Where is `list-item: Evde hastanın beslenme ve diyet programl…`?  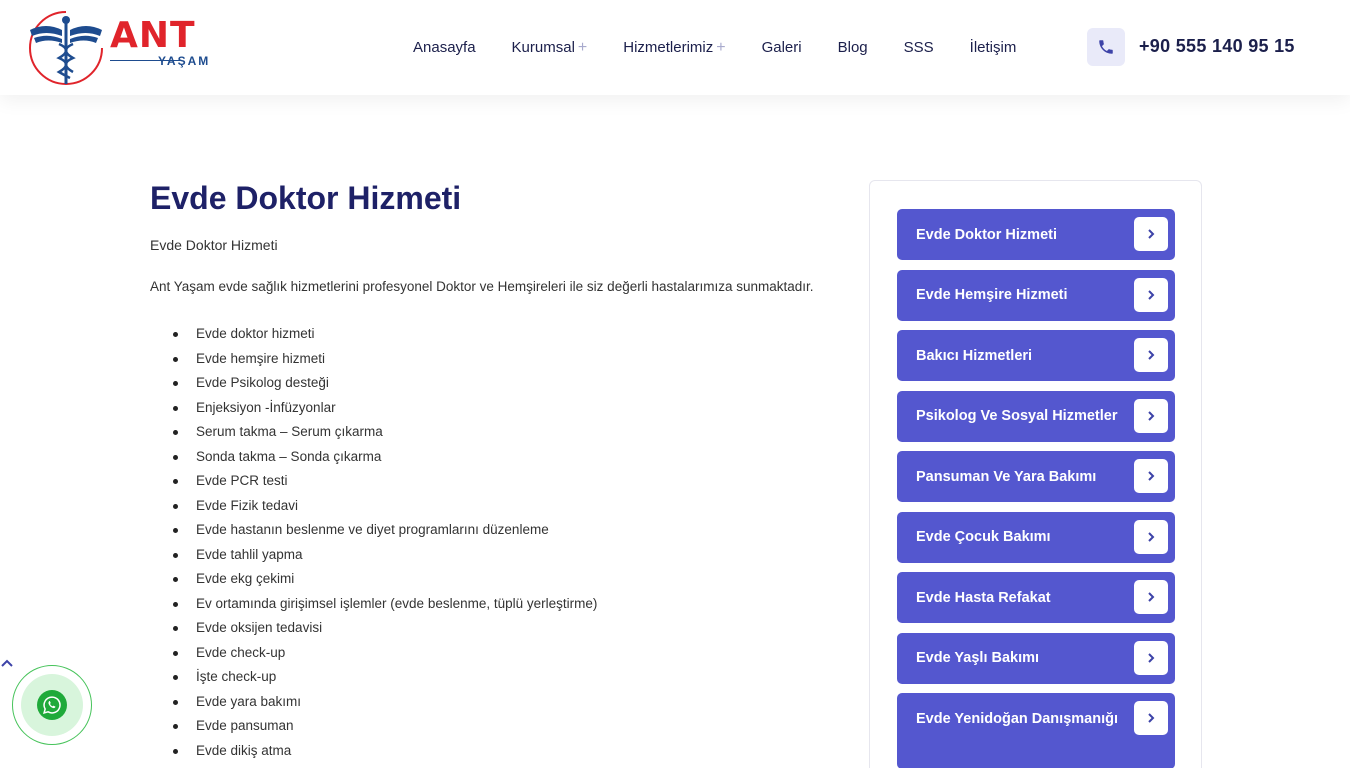 list-item: Evde hastanın beslenme ve diyet programl… is located at coordinates (384, 530).